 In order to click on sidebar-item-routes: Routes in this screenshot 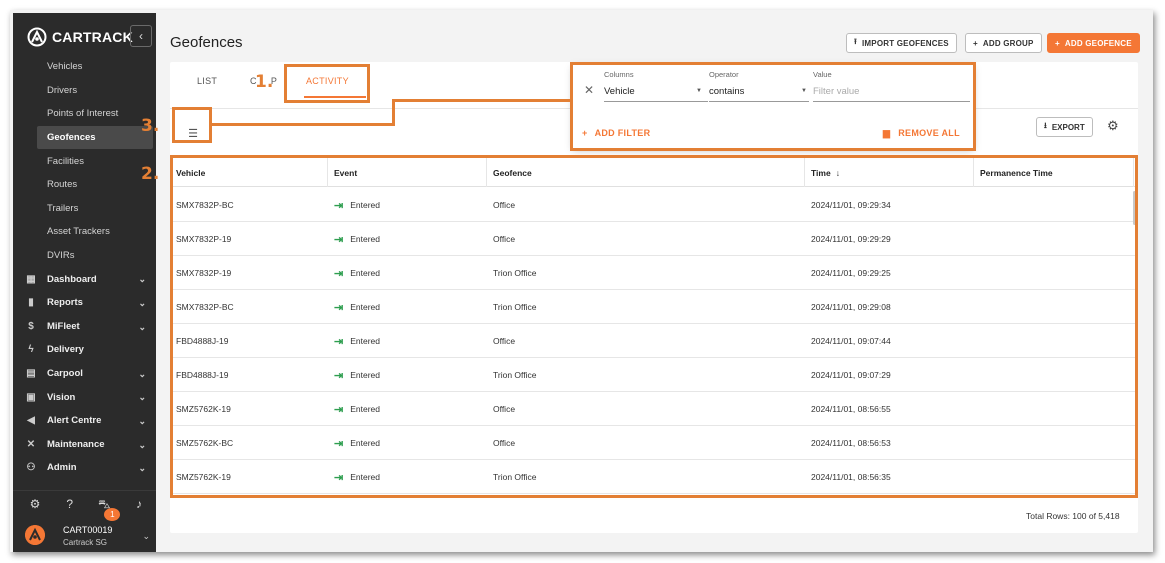, I will do `click(84, 185)`.